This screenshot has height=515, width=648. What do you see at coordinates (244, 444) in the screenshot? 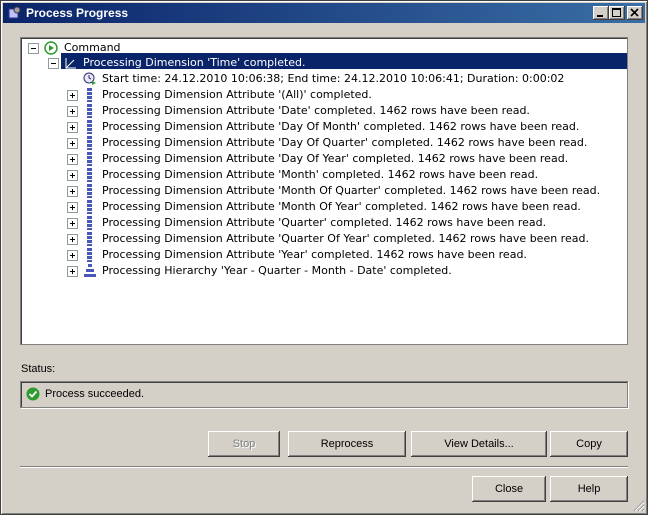
I see `stop-button: Stop` at bounding box center [244, 444].